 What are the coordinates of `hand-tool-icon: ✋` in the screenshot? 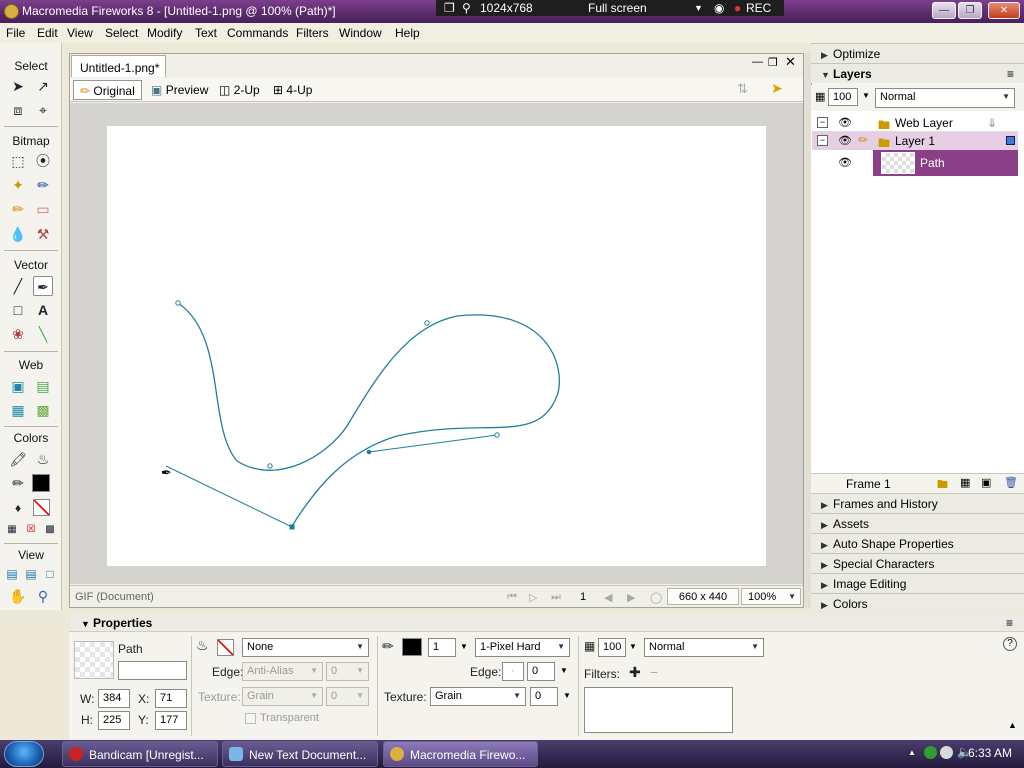 It's located at (18, 596).